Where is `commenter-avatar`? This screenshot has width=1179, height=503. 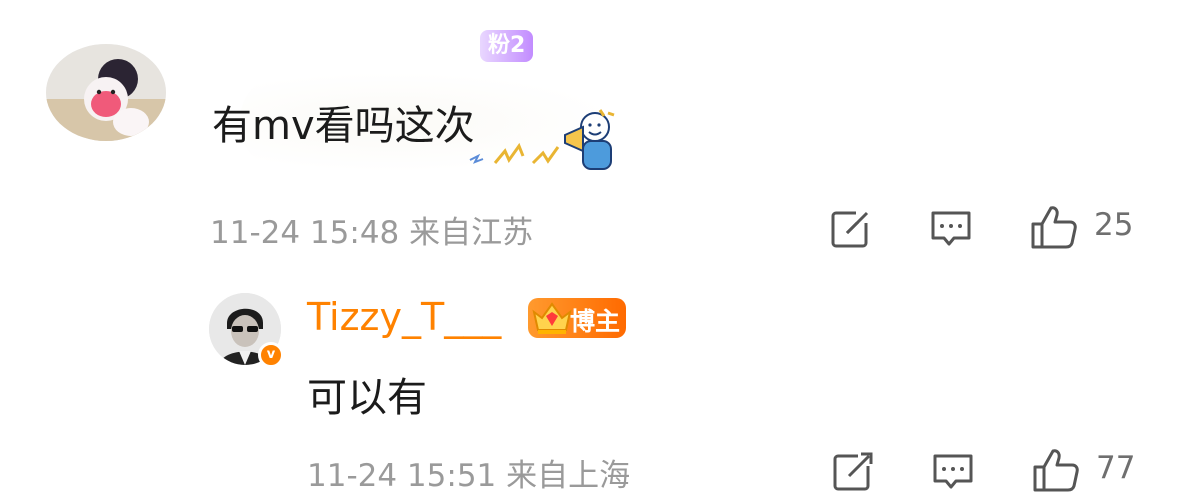 commenter-avatar is located at coordinates (106, 92).